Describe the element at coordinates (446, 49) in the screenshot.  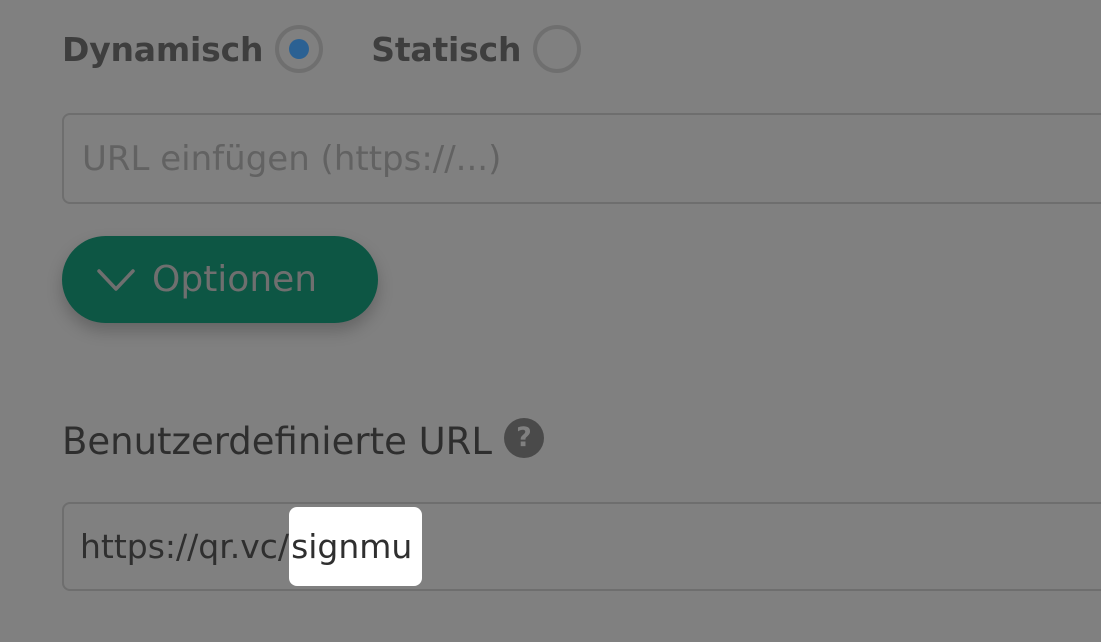
I see `radio-label-static: Statisch` at that location.